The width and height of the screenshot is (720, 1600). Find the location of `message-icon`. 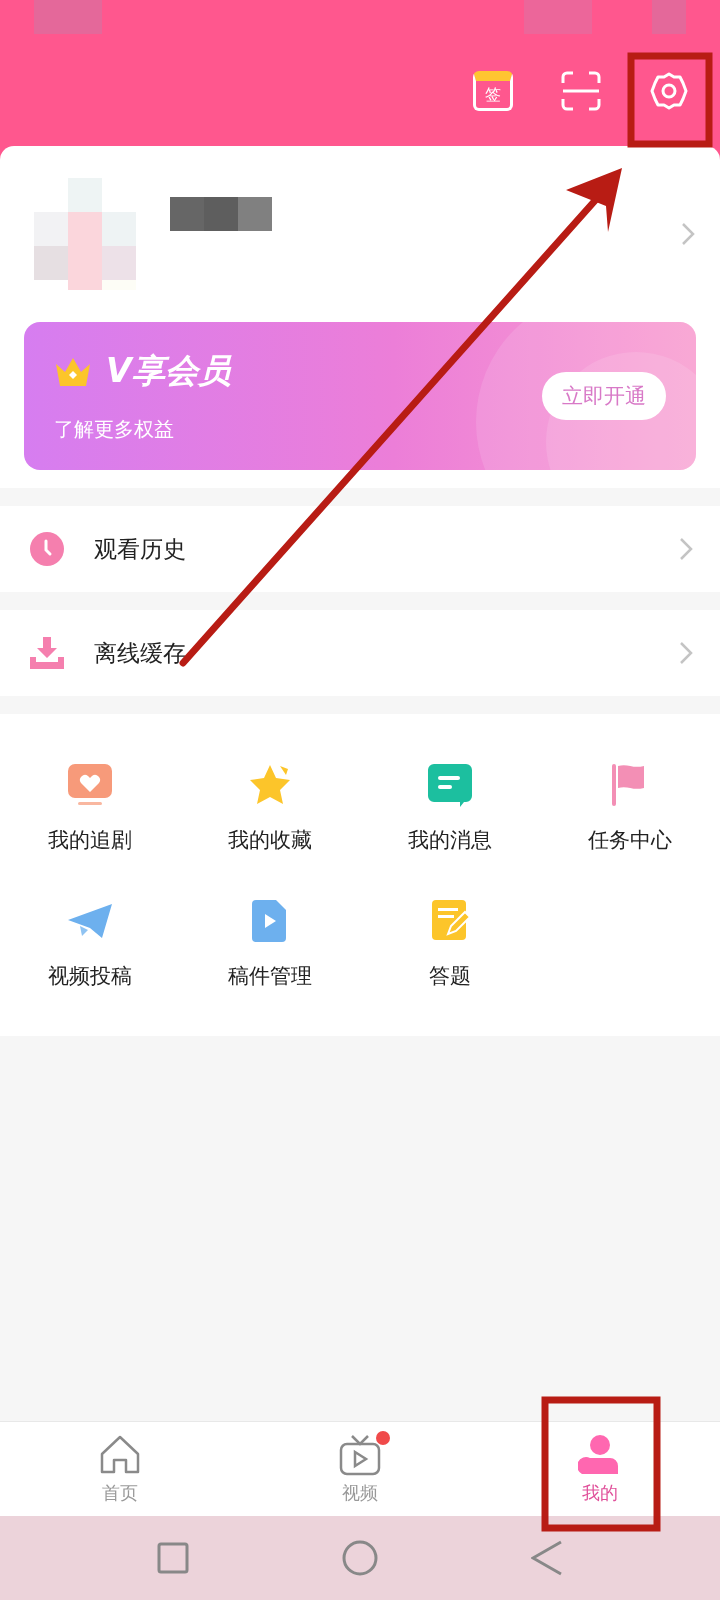

message-icon is located at coordinates (450, 785).